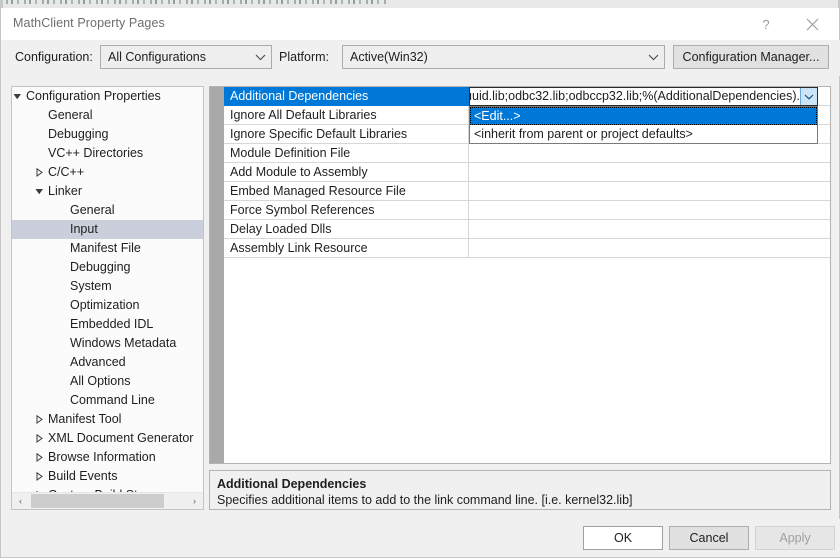  I want to click on property-name: Ignore Specific Default Libraries, so click(346, 134).